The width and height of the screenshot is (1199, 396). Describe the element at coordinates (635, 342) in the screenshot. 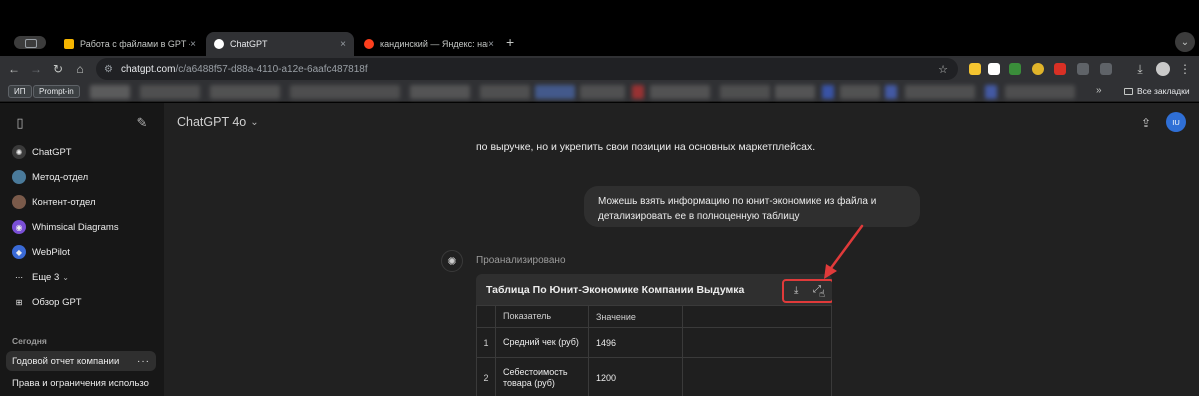

I see `table-cell: 1496` at that location.